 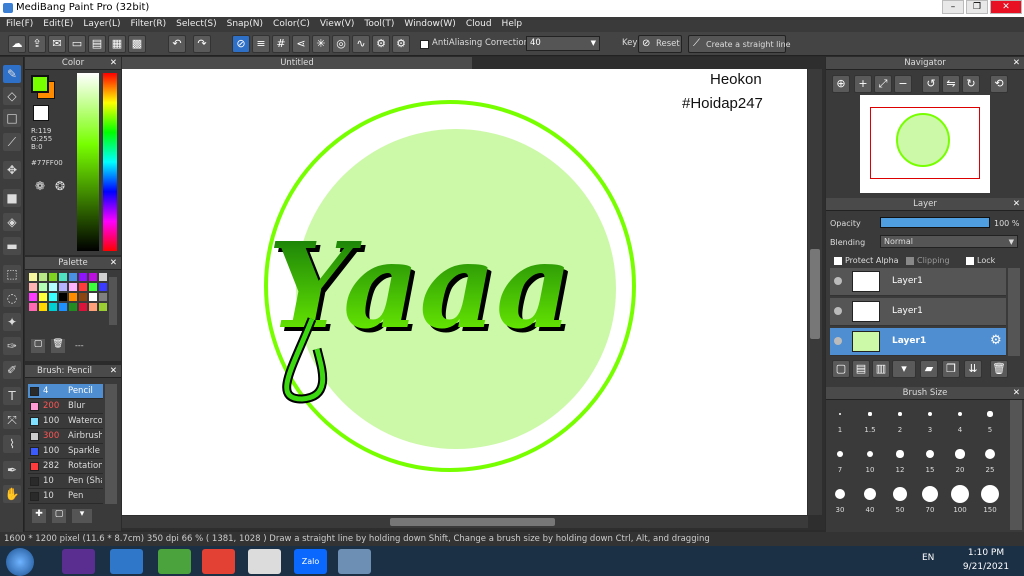 I want to click on reset-view-icon: ⟲, so click(x=999, y=84).